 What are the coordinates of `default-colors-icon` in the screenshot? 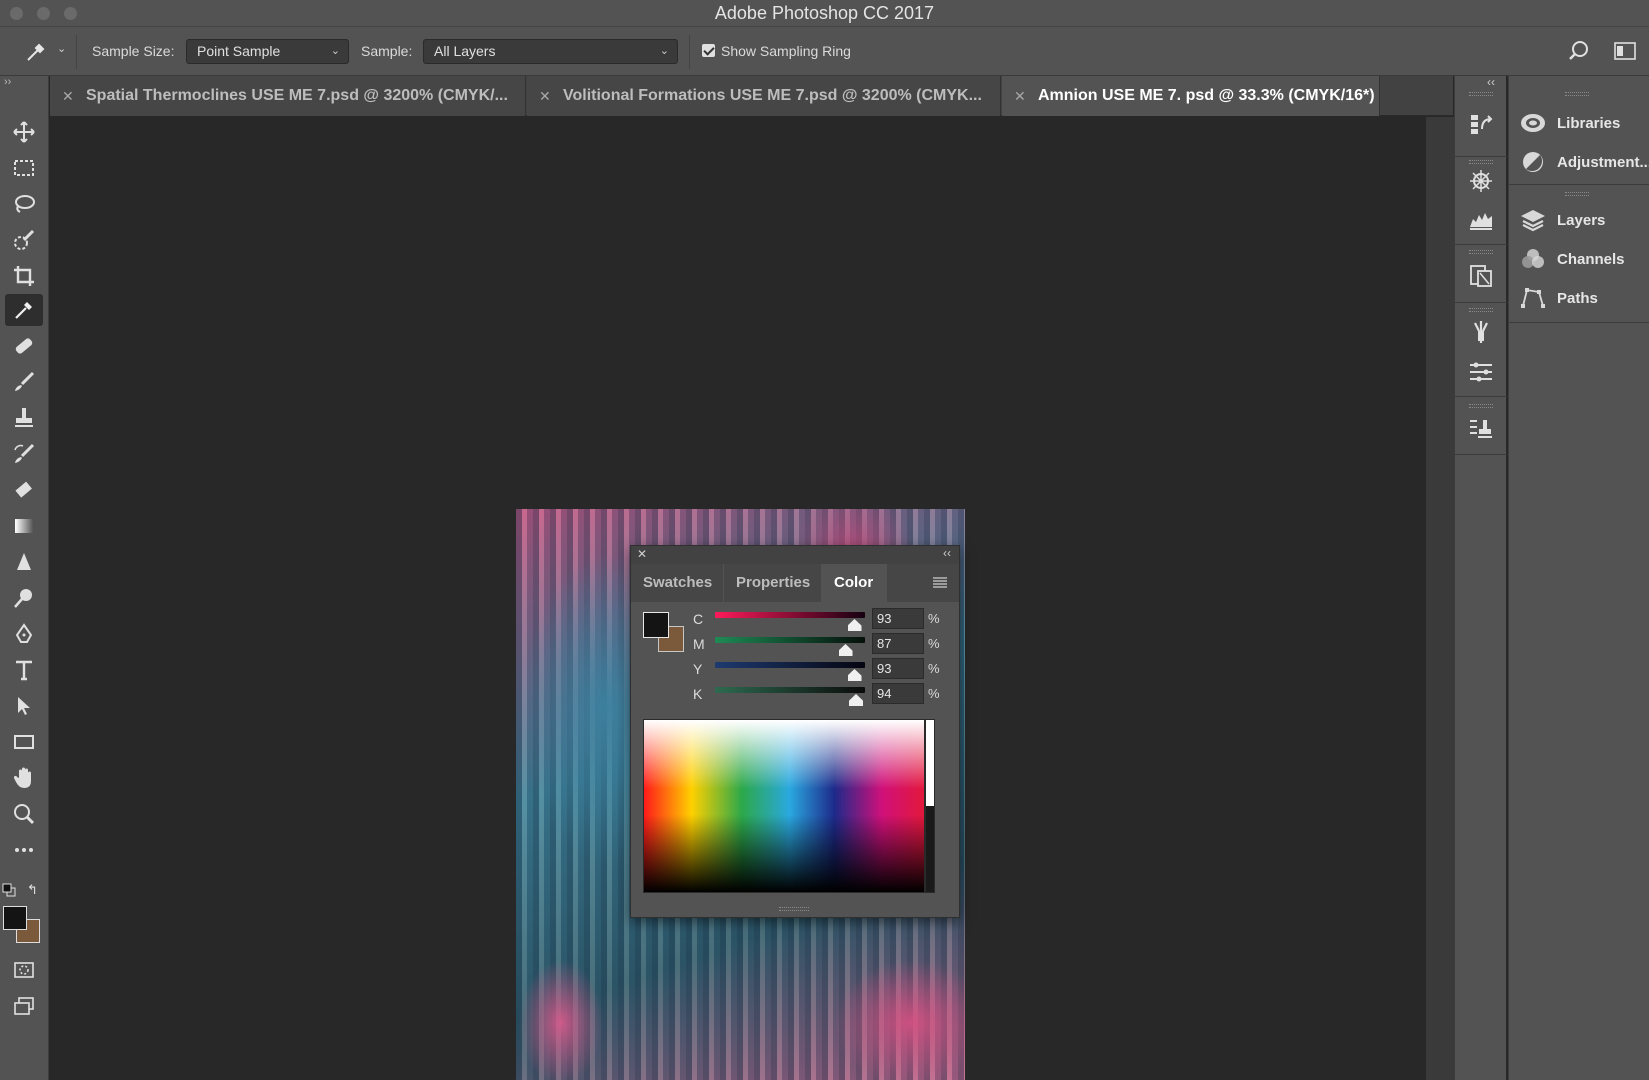 It's located at (9, 890).